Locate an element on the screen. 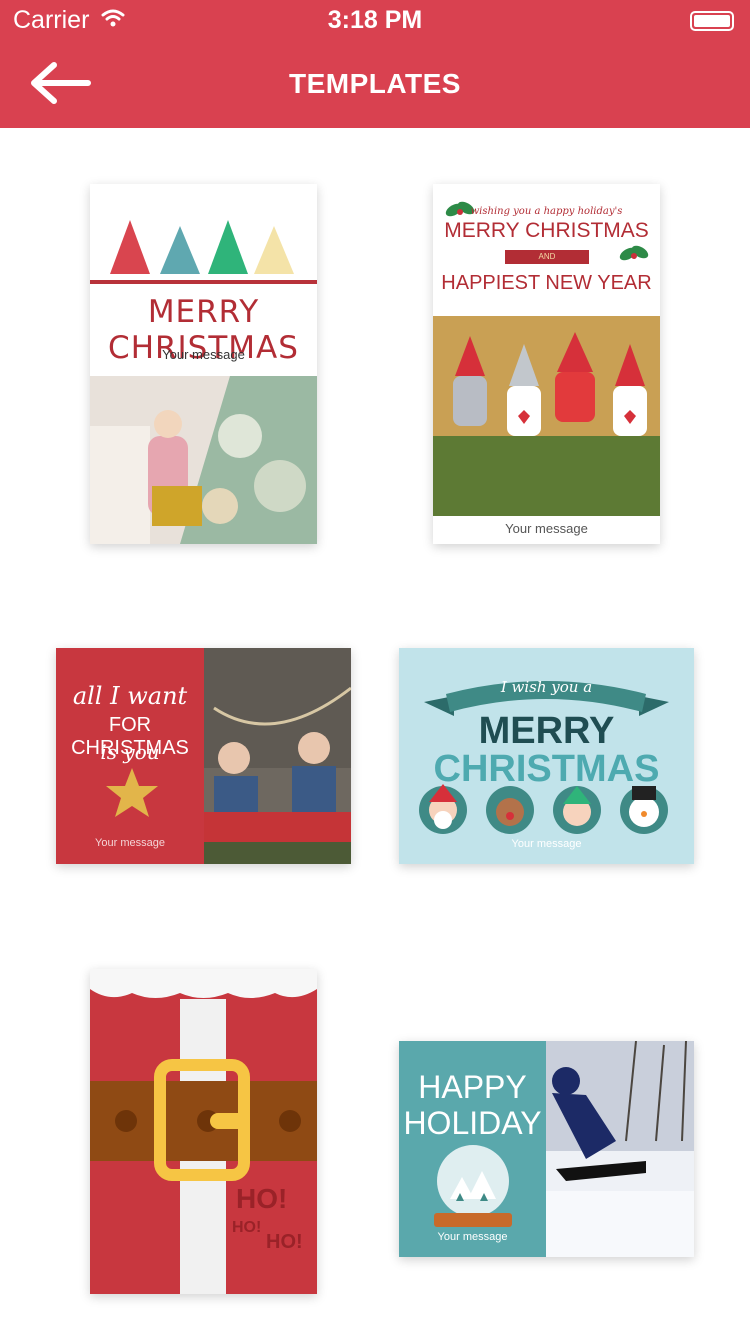 This screenshot has width=750, height=1334. template-card-5: HO! HO! HO! is located at coordinates (203, 1131).